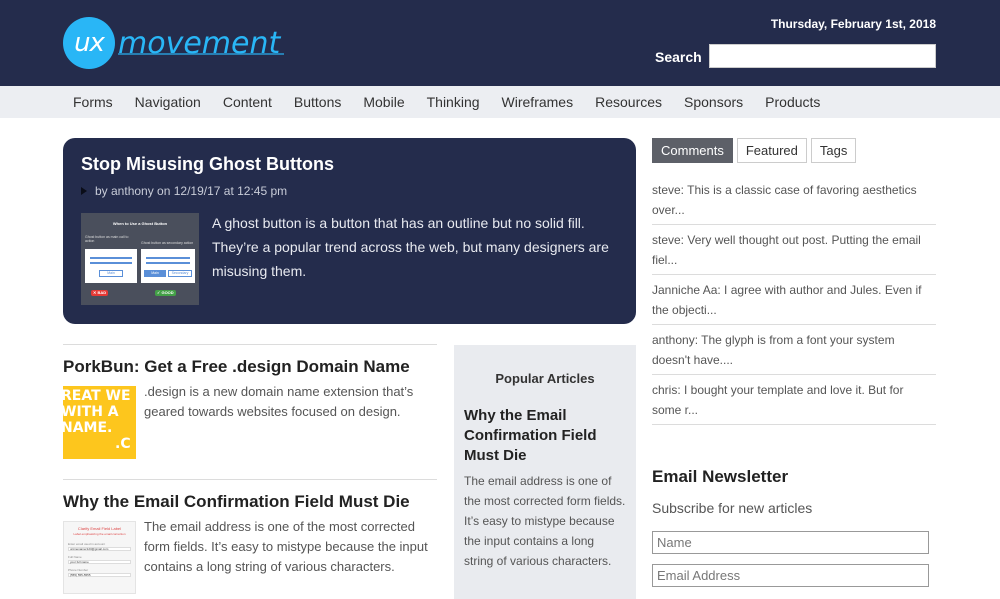  Describe the element at coordinates (107, 239) in the screenshot. I see `thumb-left-caption: Ghost button as main call to action` at that location.